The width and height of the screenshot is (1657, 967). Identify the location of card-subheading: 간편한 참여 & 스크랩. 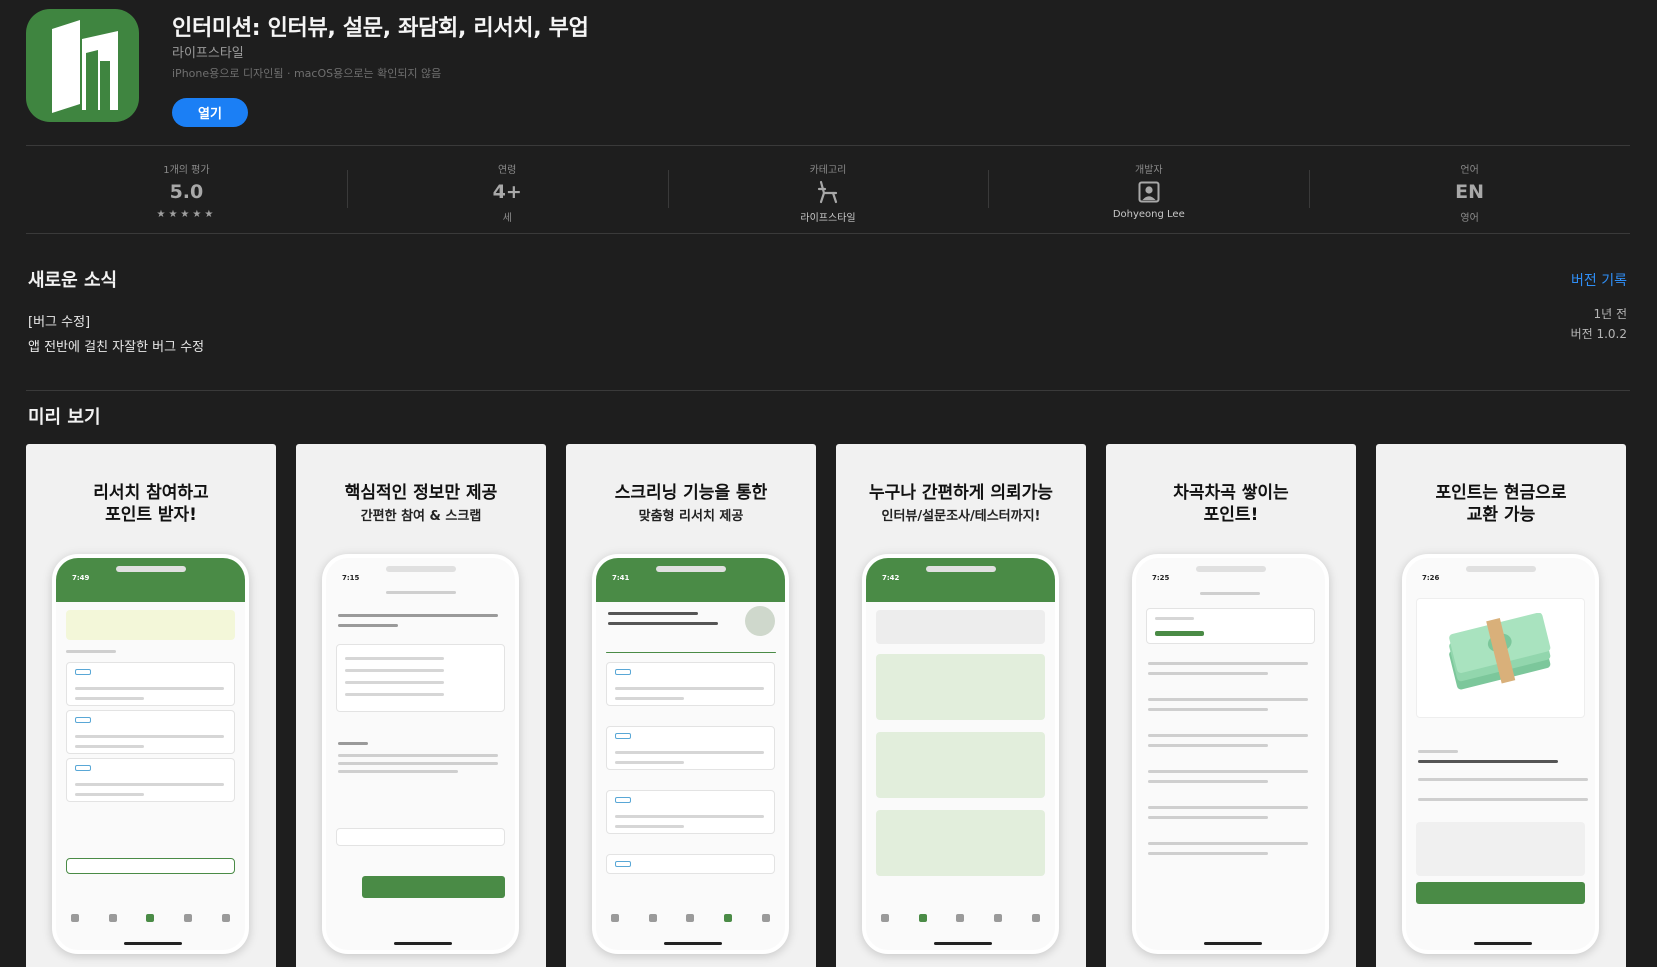
(421, 516).